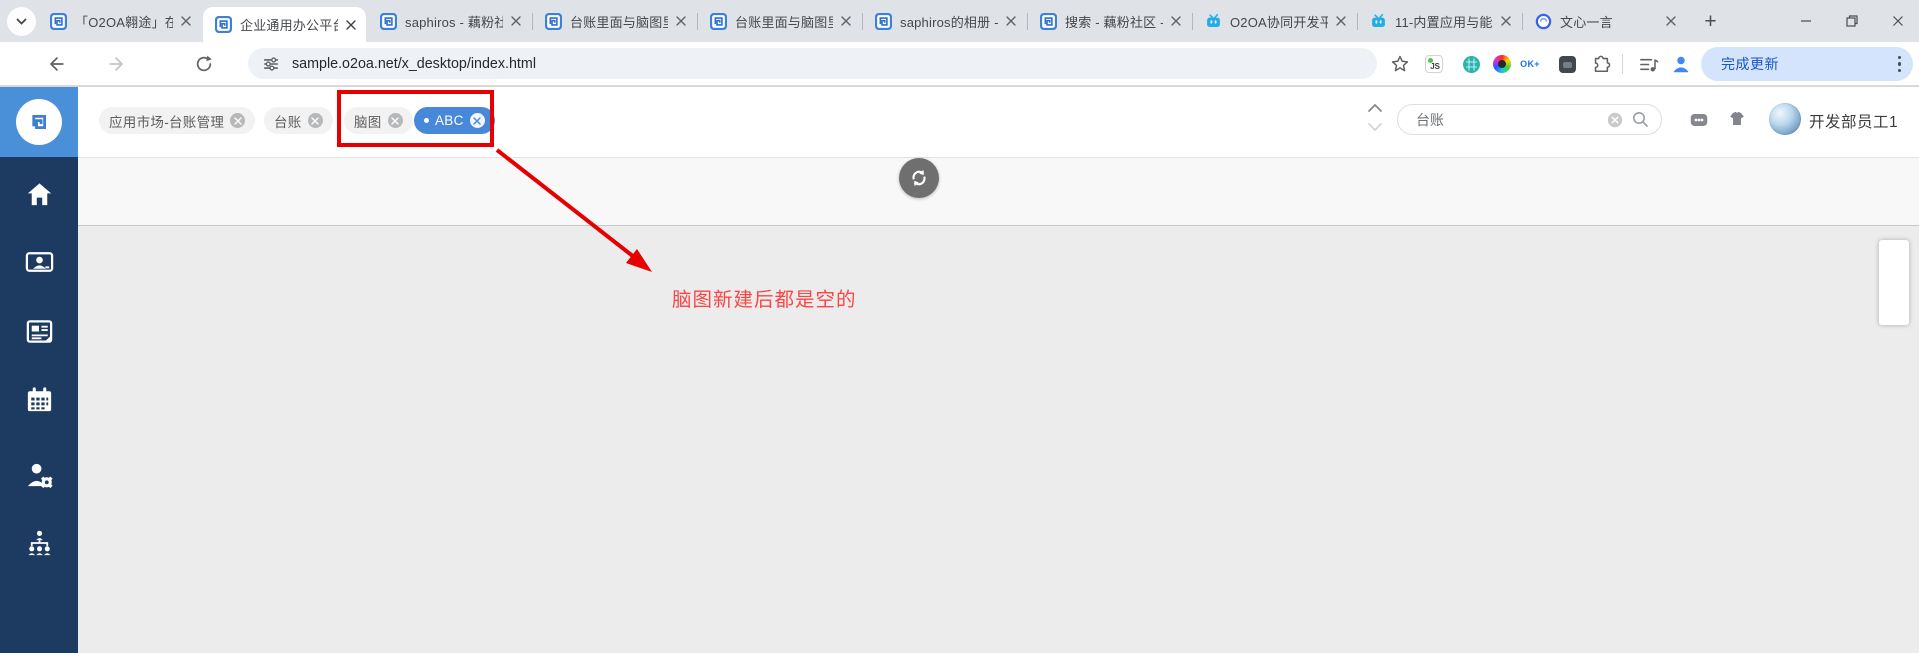 This screenshot has width=1919, height=653. What do you see at coordinates (1375, 107) in the screenshot?
I see `chevron-up-icon` at bounding box center [1375, 107].